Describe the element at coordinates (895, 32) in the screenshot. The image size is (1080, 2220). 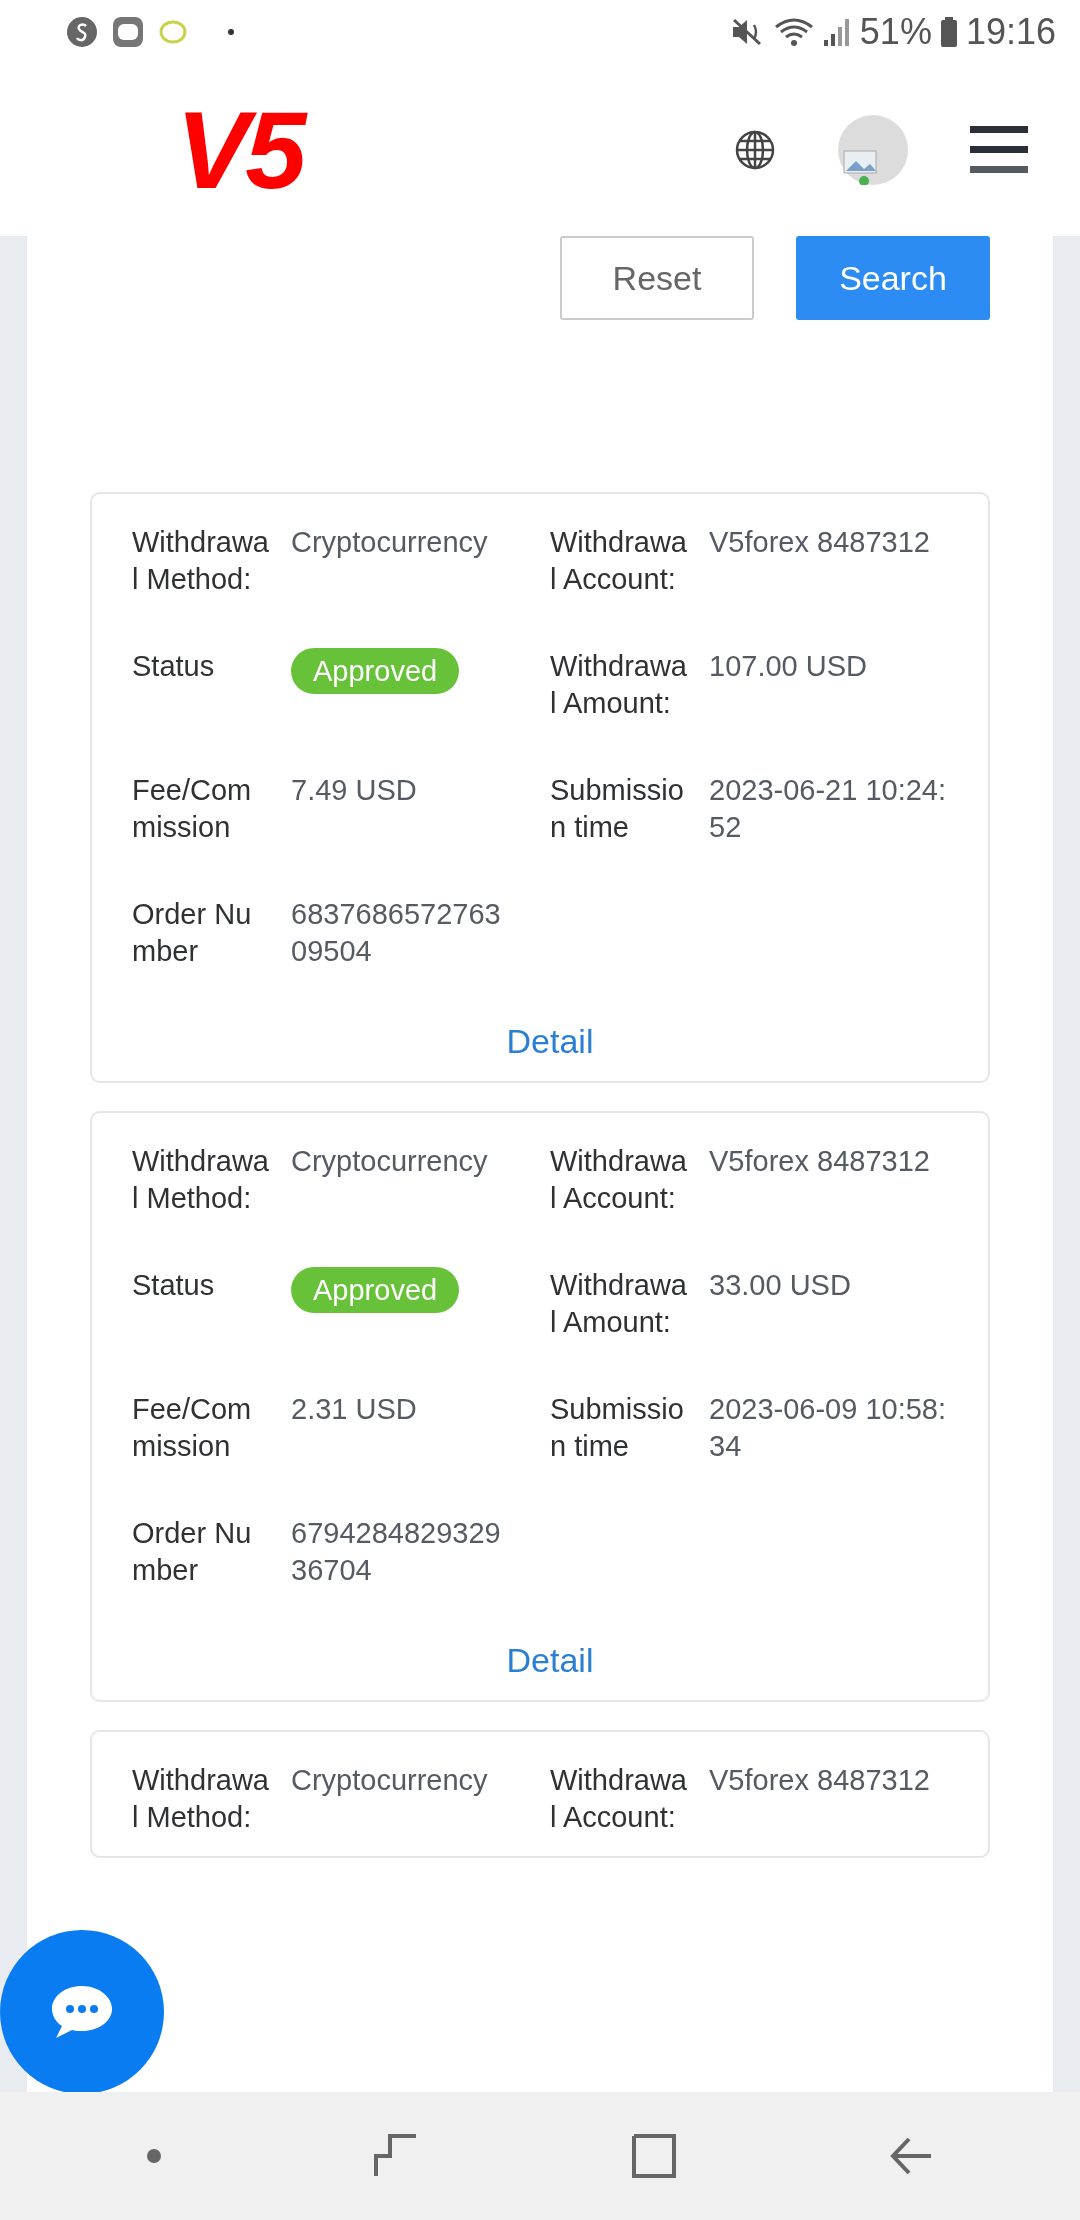
I see `battery-percentage: 51%` at that location.